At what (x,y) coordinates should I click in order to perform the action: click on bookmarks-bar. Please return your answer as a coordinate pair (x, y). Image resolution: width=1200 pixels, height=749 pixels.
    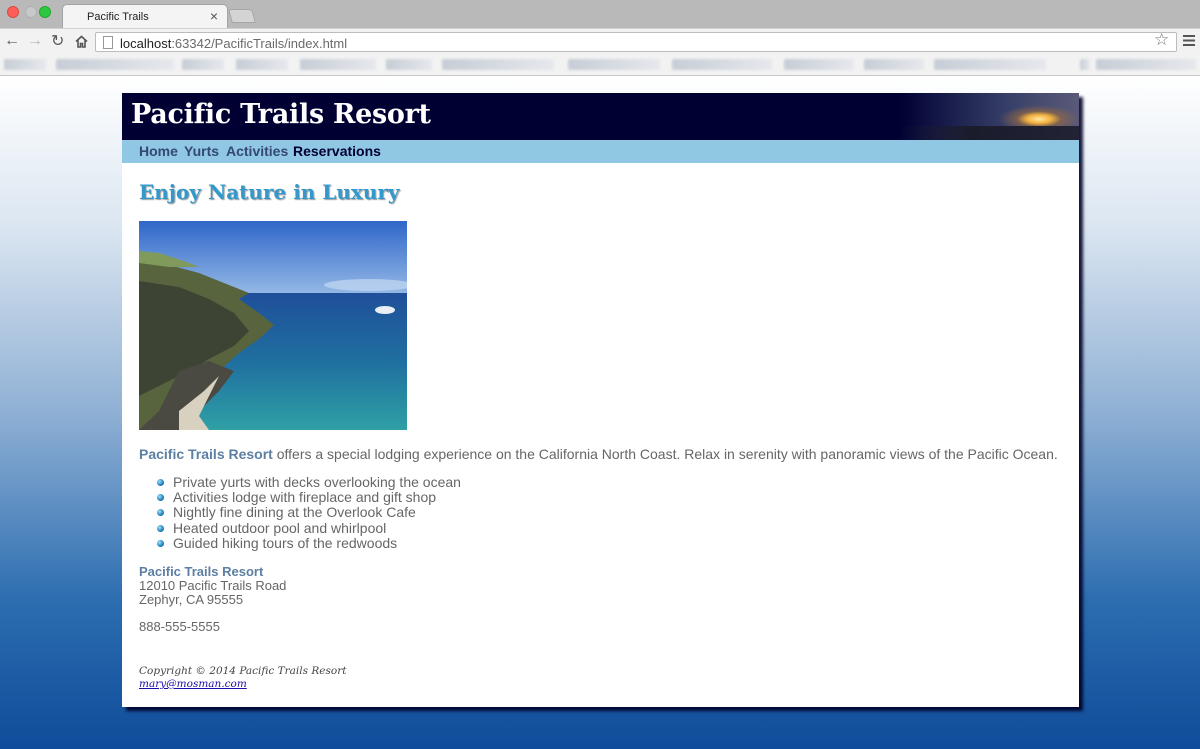
    Looking at the image, I should click on (600, 65).